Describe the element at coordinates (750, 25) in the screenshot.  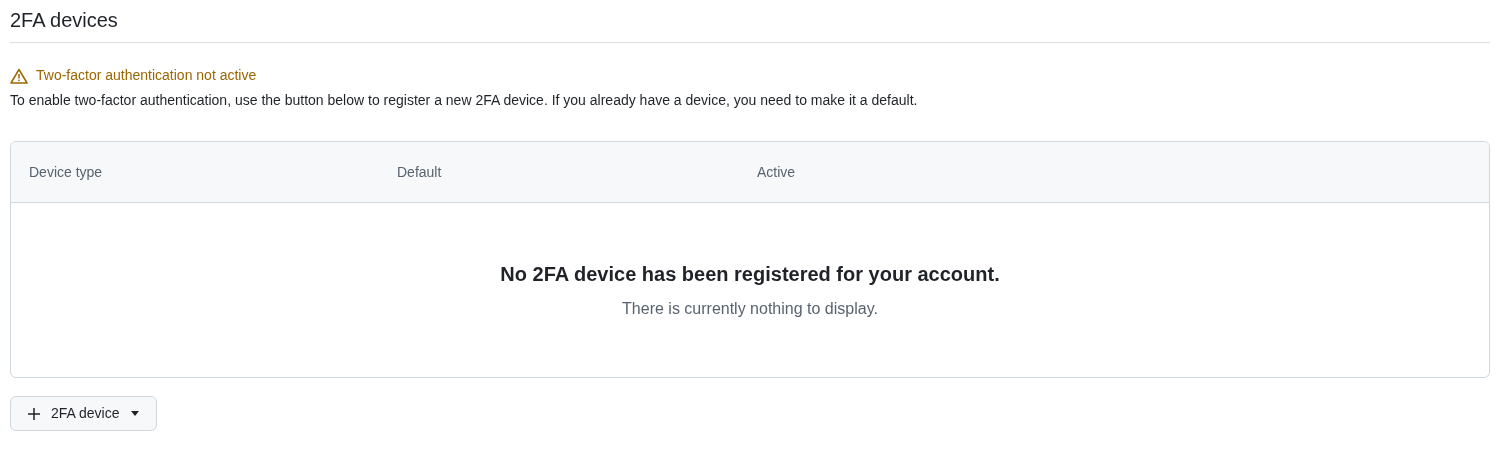
I see `section-heading: 2FA devices` at that location.